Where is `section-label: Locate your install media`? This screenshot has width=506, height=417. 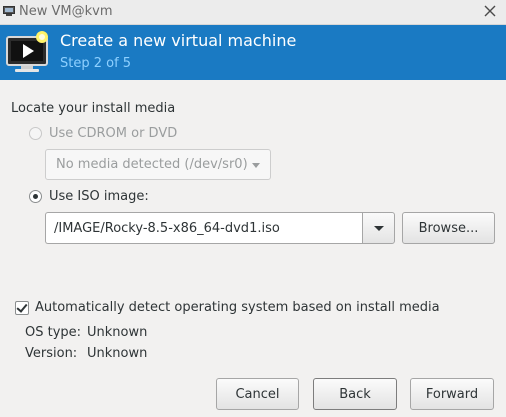
section-label: Locate your install media is located at coordinates (93, 108).